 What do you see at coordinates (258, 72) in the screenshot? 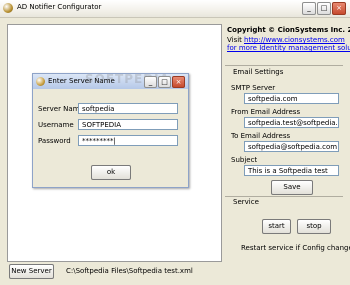
I see `email-settings-header: Email Settings` at bounding box center [258, 72].